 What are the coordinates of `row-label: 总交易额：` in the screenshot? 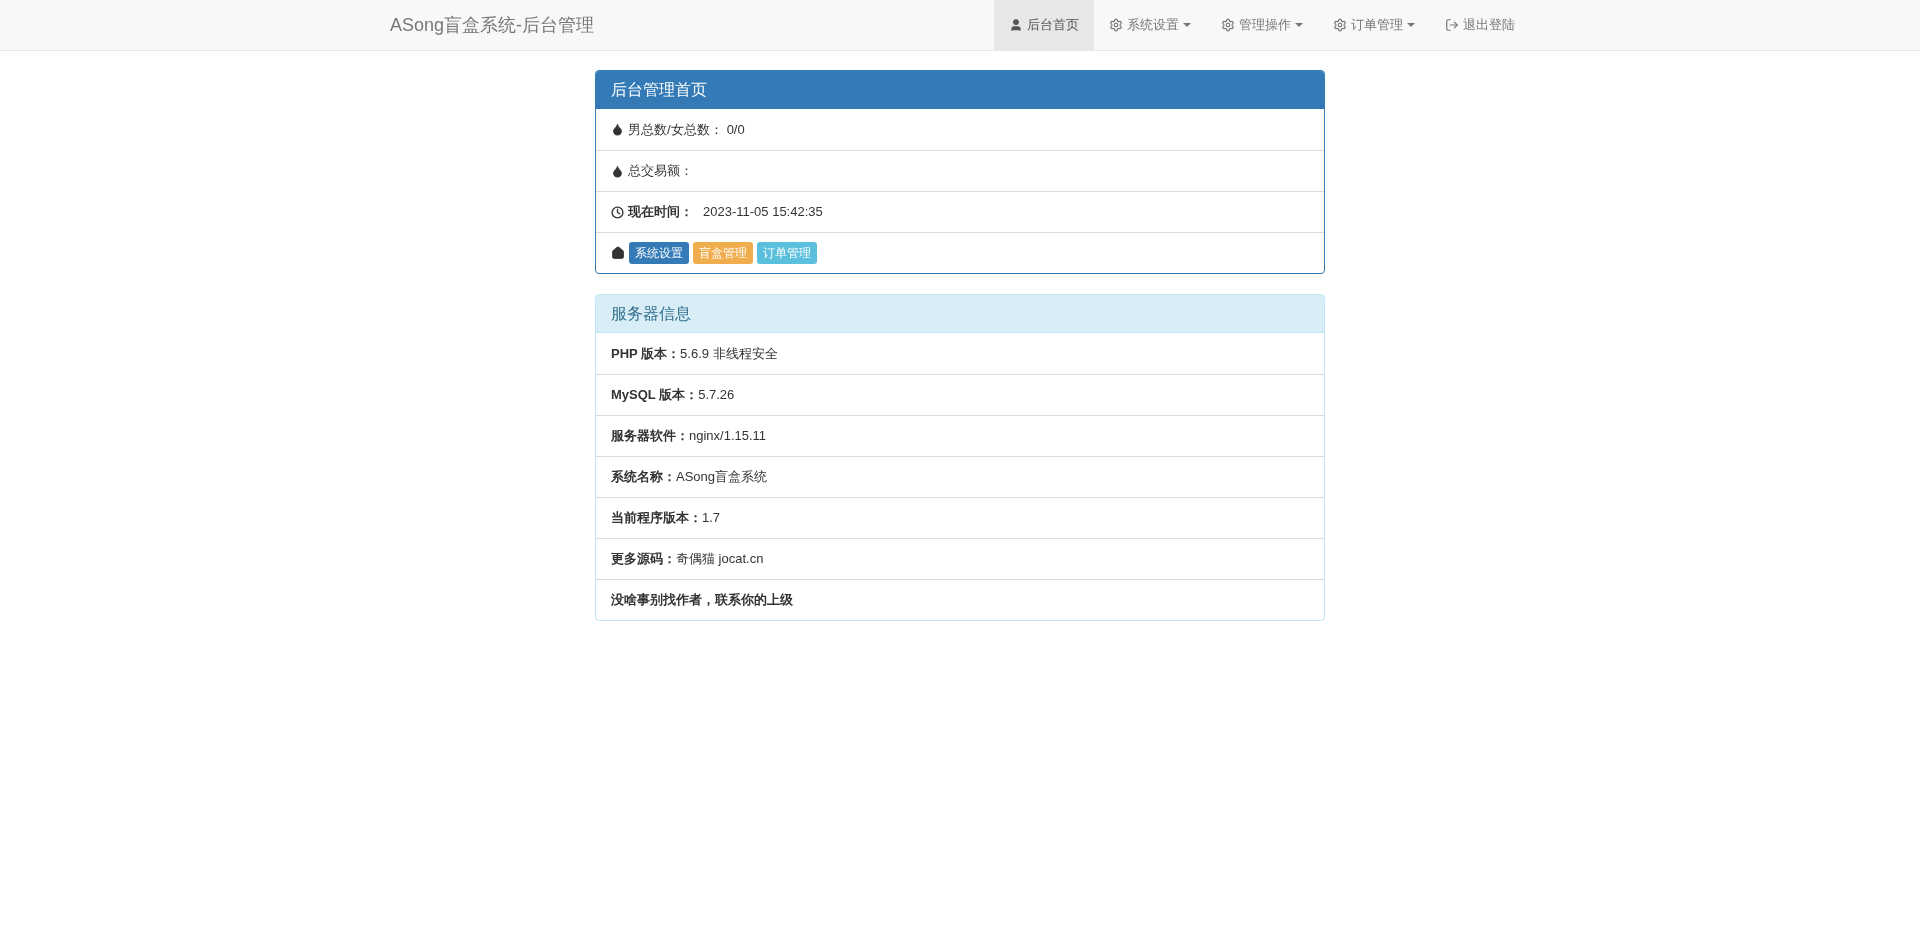 It's located at (660, 171).